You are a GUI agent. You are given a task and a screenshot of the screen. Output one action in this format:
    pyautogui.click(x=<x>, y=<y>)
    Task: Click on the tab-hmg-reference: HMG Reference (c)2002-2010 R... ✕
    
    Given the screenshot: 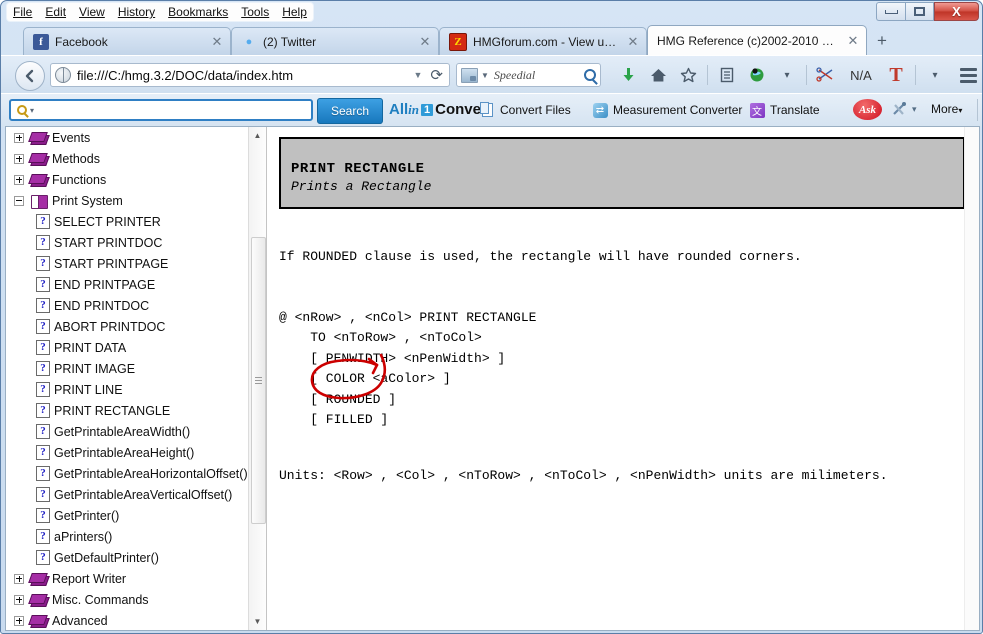 What is the action you would take?
    pyautogui.click(x=757, y=40)
    